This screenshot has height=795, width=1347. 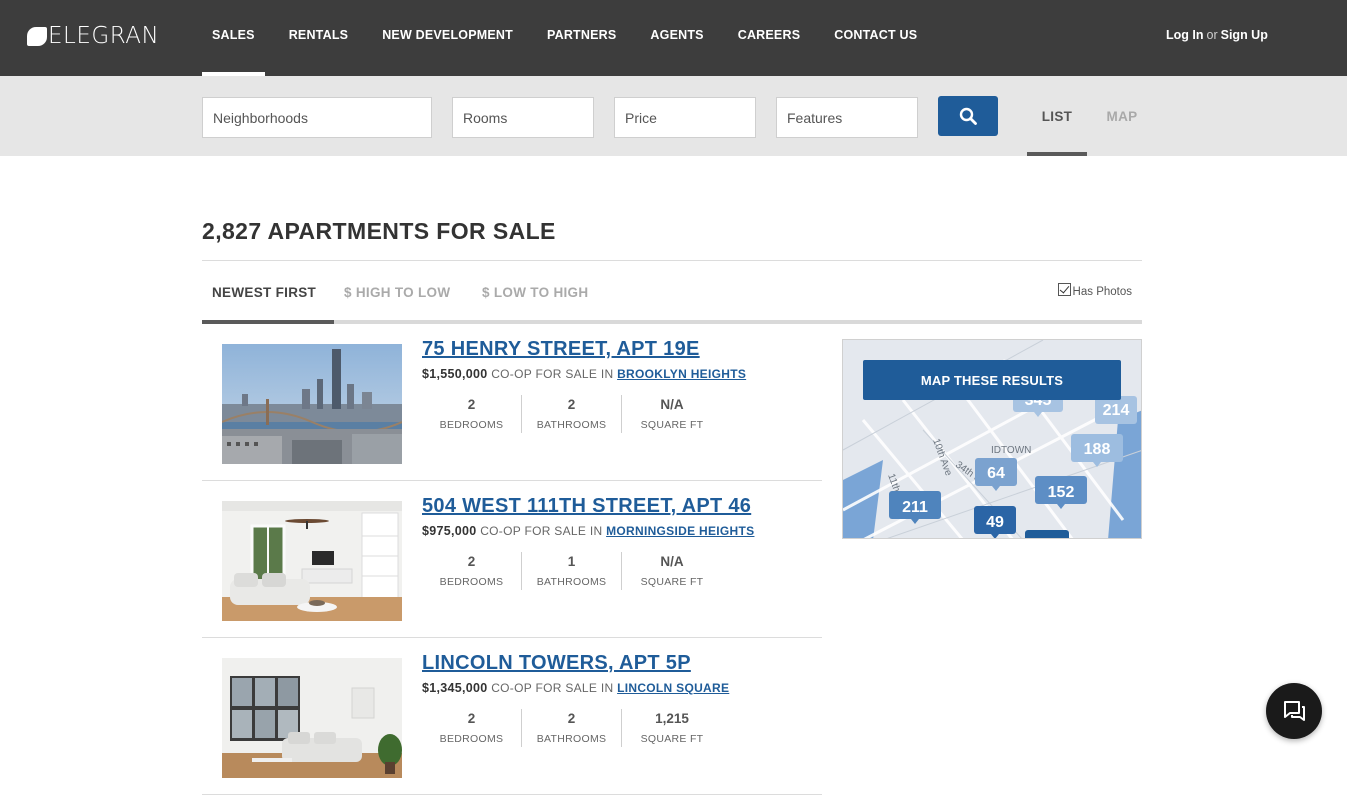 What do you see at coordinates (672, 260) in the screenshot?
I see `divider` at bounding box center [672, 260].